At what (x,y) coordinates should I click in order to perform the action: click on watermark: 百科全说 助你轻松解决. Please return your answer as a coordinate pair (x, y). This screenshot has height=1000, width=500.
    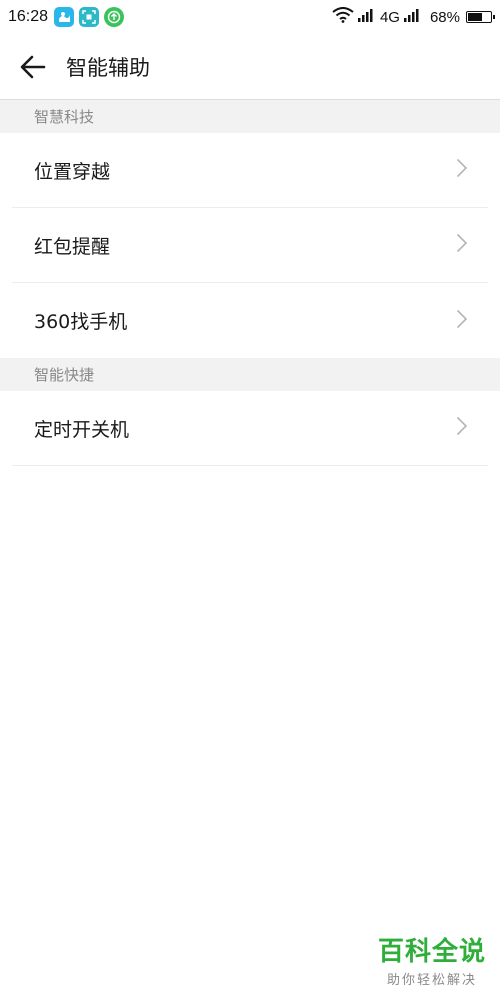
    Looking at the image, I should click on (432, 959).